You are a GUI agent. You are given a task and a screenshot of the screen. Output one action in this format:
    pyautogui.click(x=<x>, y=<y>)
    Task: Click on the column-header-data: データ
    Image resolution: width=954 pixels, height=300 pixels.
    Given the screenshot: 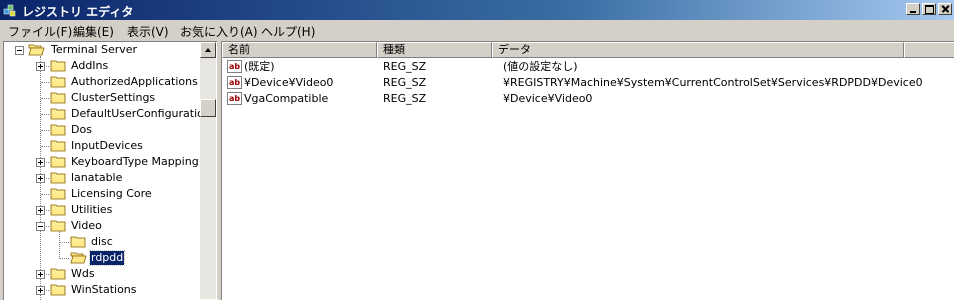 What is the action you would take?
    pyautogui.click(x=698, y=50)
    